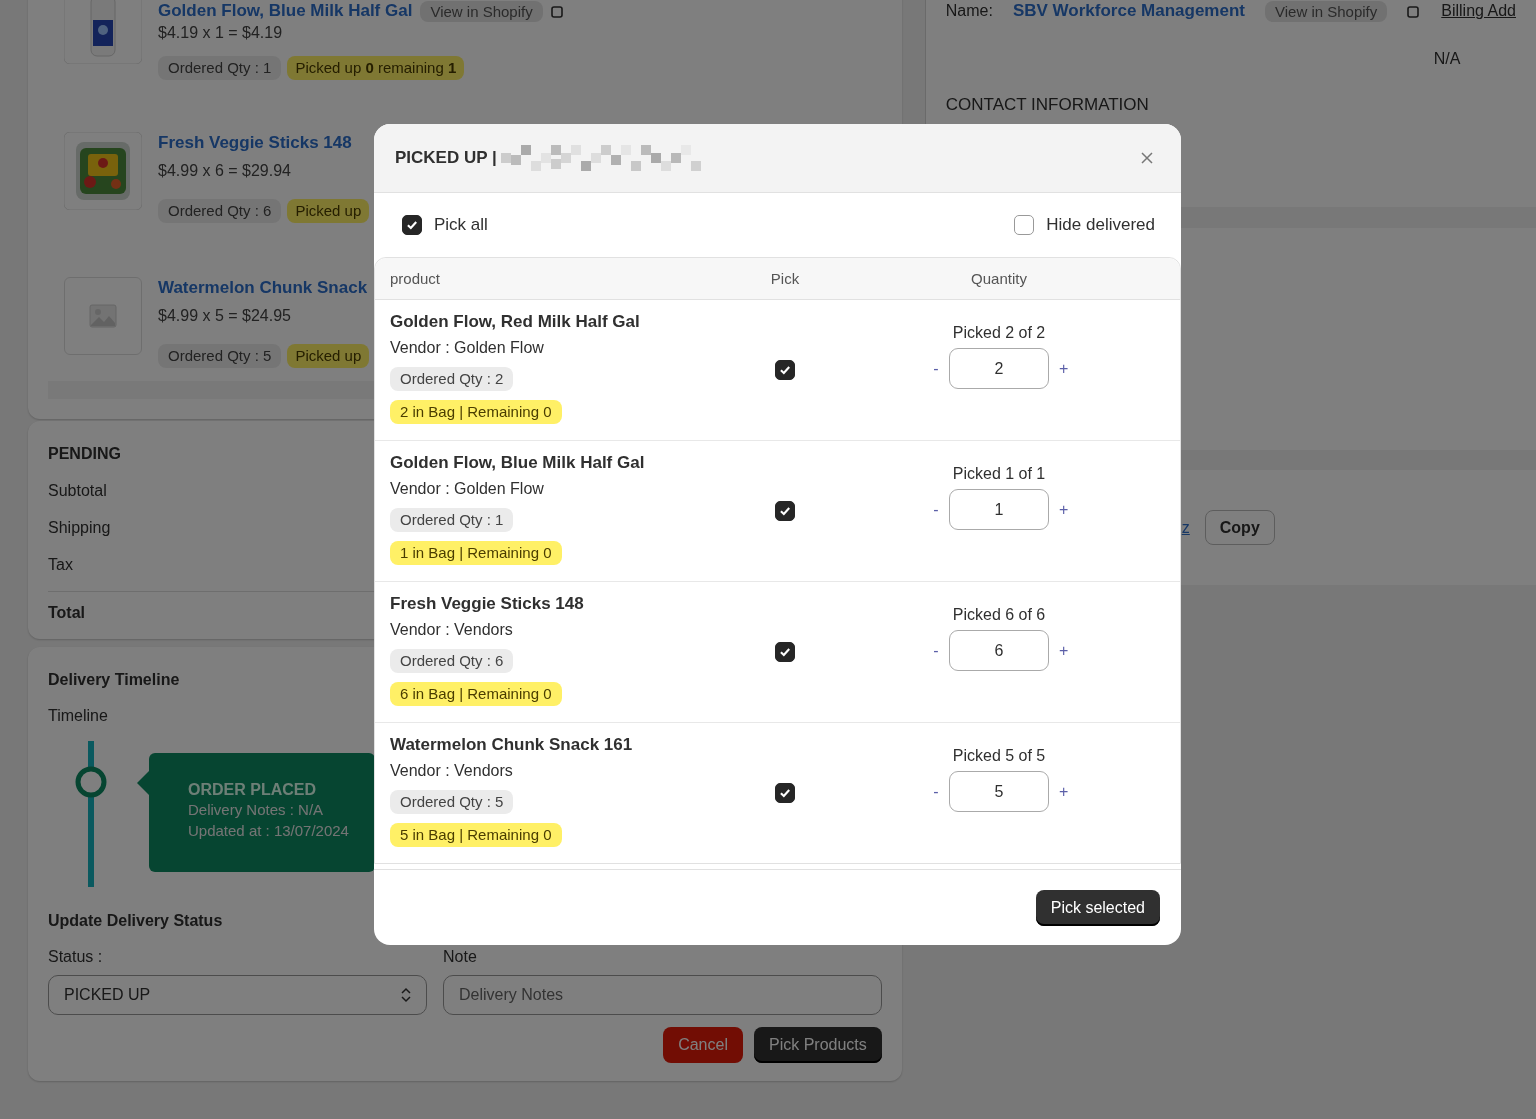 This screenshot has width=1536, height=1119. What do you see at coordinates (241, 809) in the screenshot?
I see `notes-label: Delivery Notes :` at bounding box center [241, 809].